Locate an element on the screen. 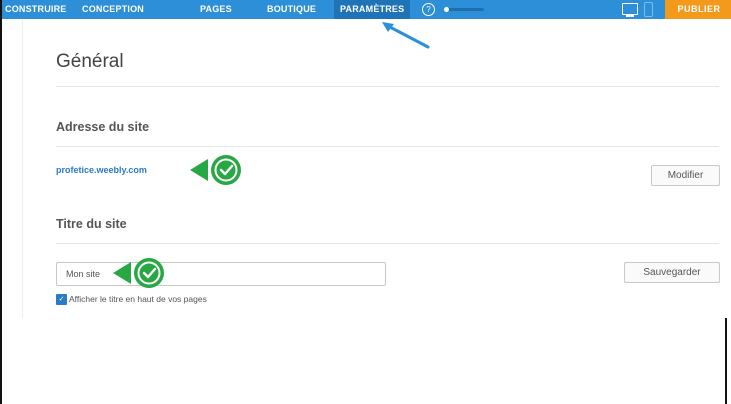  save-button: Sauvegarder is located at coordinates (672, 272).